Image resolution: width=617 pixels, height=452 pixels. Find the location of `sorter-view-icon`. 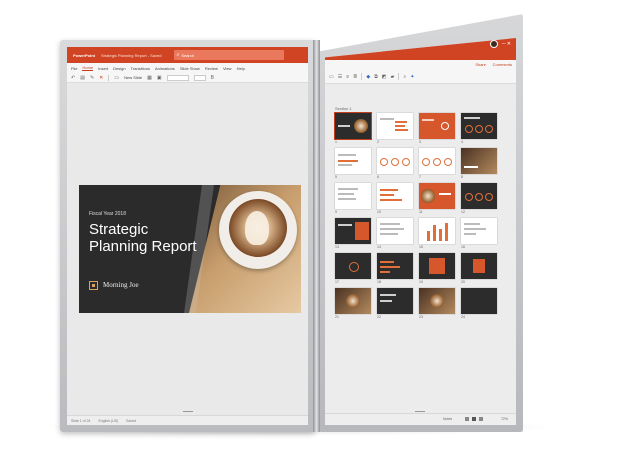

sorter-view-icon is located at coordinates (474, 419).